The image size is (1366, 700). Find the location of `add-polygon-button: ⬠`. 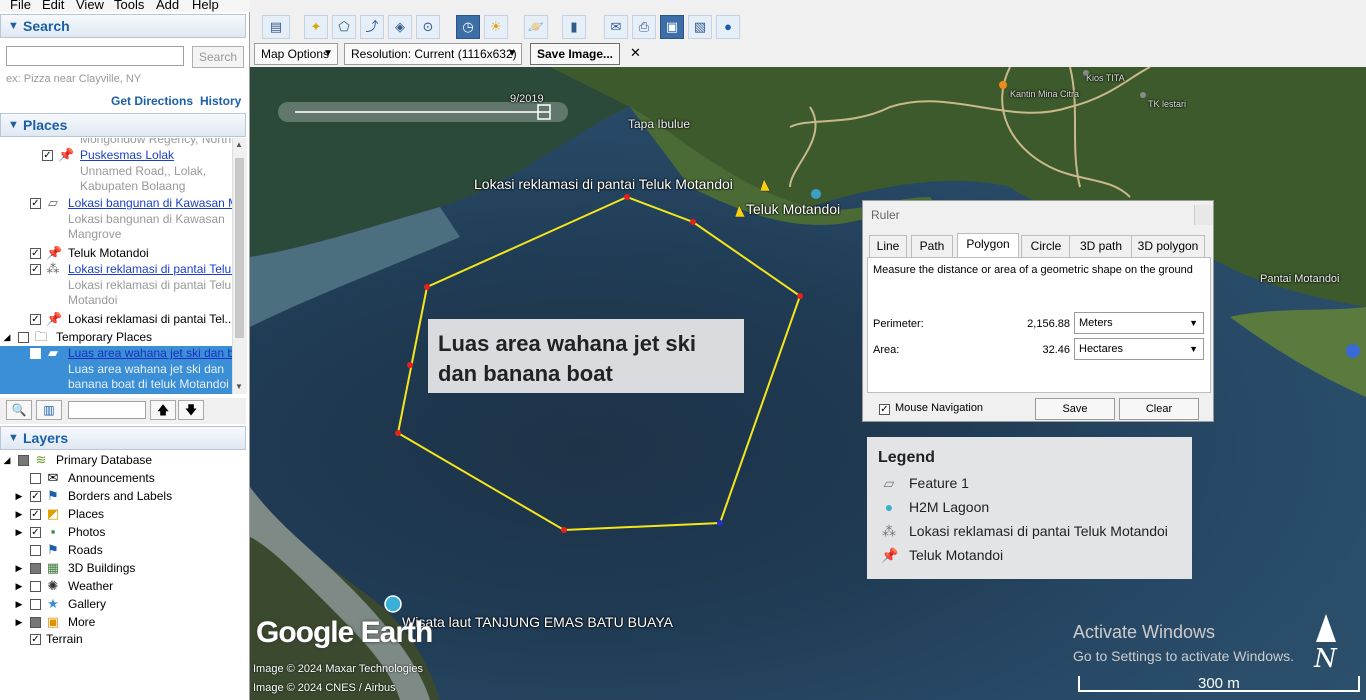

add-polygon-button: ⬠ is located at coordinates (344, 27).